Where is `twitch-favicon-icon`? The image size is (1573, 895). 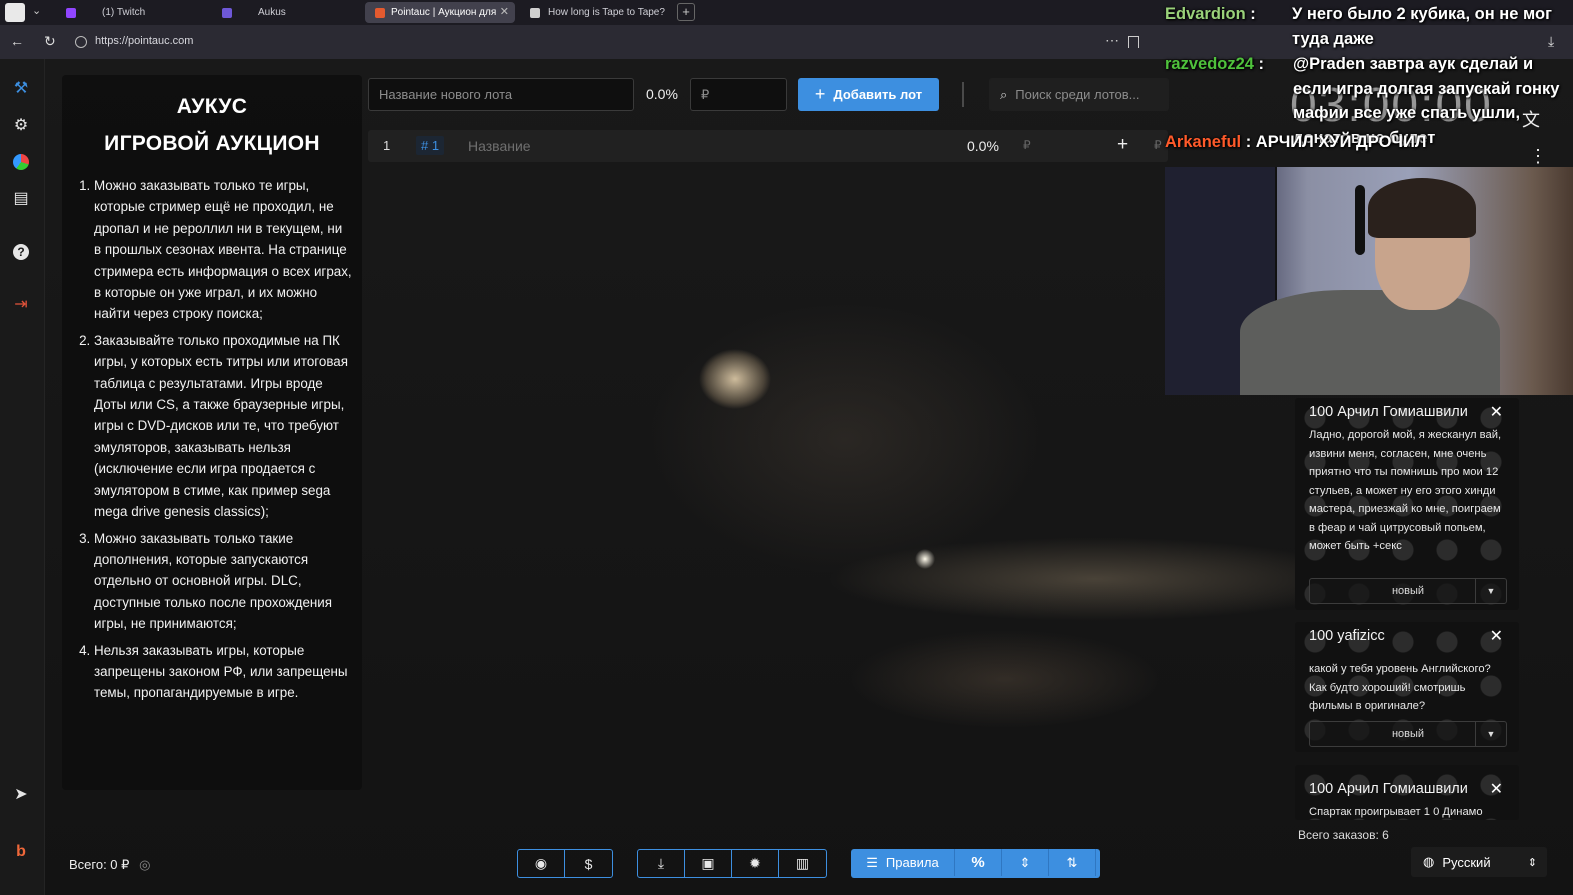
twitch-favicon-icon is located at coordinates (71, 12).